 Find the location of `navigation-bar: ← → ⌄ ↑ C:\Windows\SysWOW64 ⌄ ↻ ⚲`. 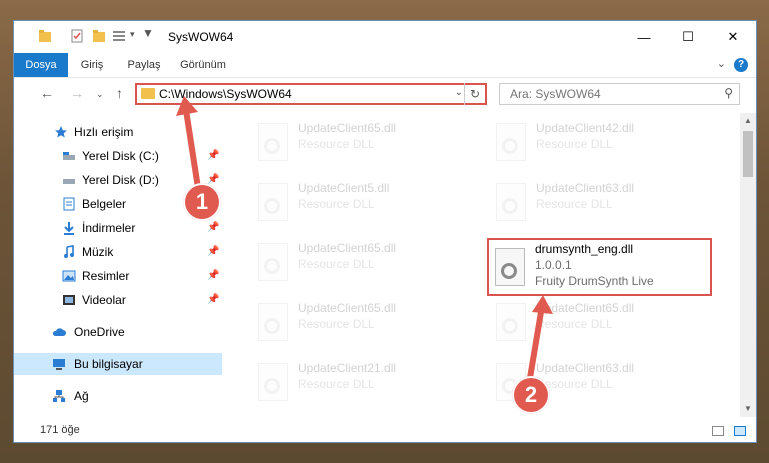

navigation-bar: ← → ⌄ ↑ C:\Windows\SysWOW64 ⌄ ↻ ⚲ is located at coordinates (385, 95).